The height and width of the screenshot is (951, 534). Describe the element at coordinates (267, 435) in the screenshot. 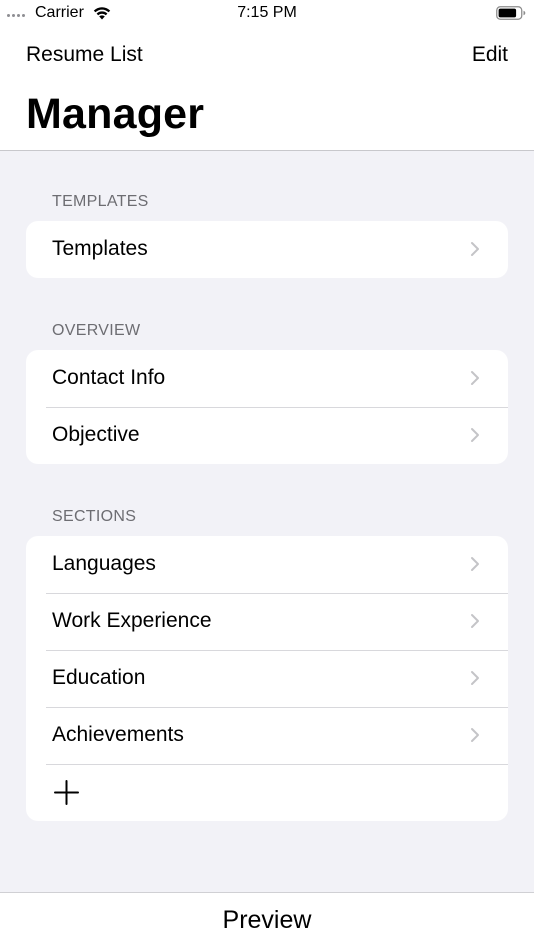

I see `row-objective: Objective` at that location.